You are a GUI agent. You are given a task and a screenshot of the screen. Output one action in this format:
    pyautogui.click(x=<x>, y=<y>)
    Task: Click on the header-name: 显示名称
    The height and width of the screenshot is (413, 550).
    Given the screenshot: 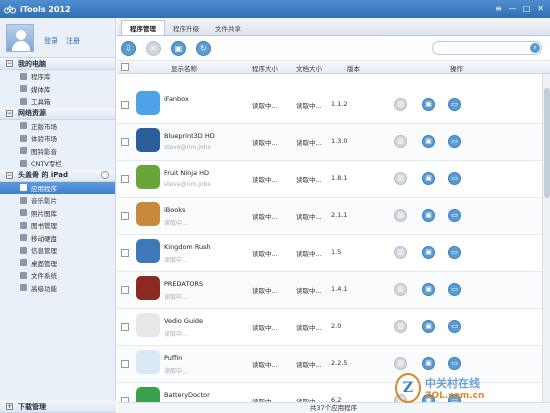 What is the action you would take?
    pyautogui.click(x=184, y=68)
    